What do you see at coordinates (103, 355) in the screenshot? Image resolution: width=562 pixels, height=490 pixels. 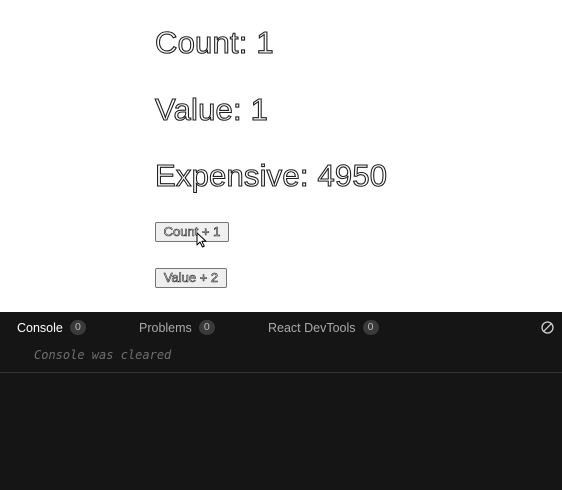 I see `console-message: Console was cleared` at bounding box center [103, 355].